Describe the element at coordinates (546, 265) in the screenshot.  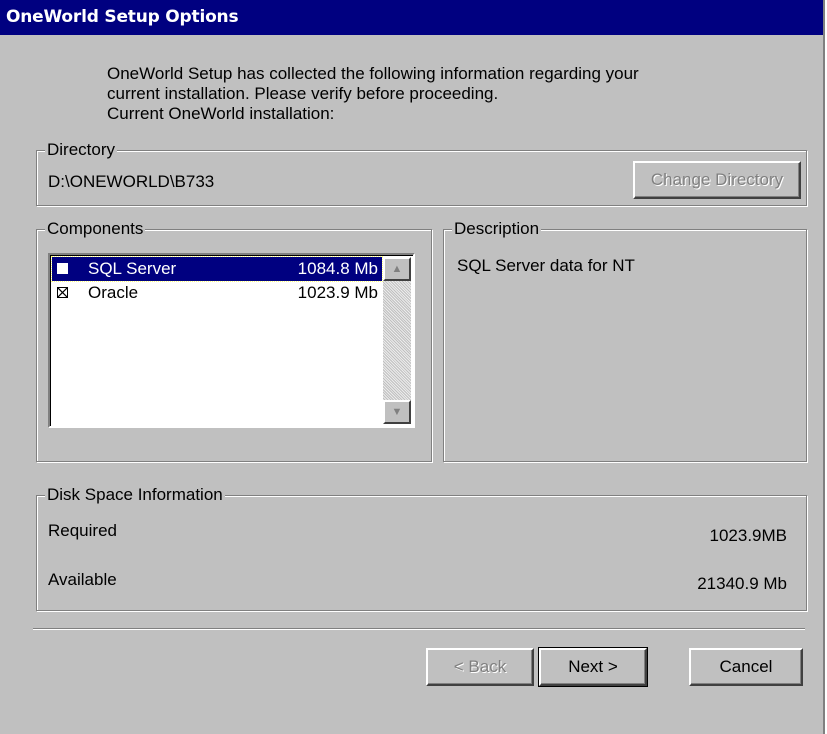
I see `description-text: SQL Server data for NT` at that location.